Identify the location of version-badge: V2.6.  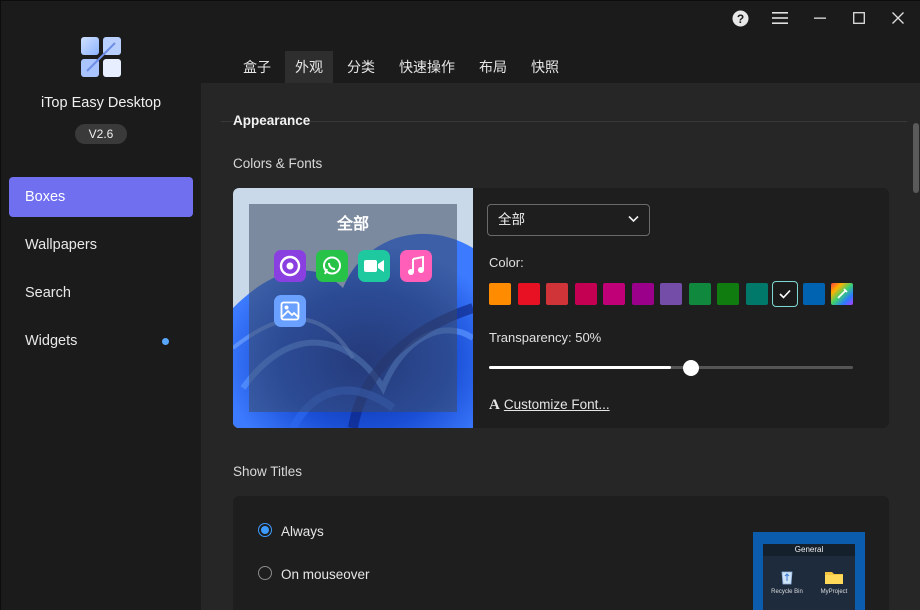
(101, 134).